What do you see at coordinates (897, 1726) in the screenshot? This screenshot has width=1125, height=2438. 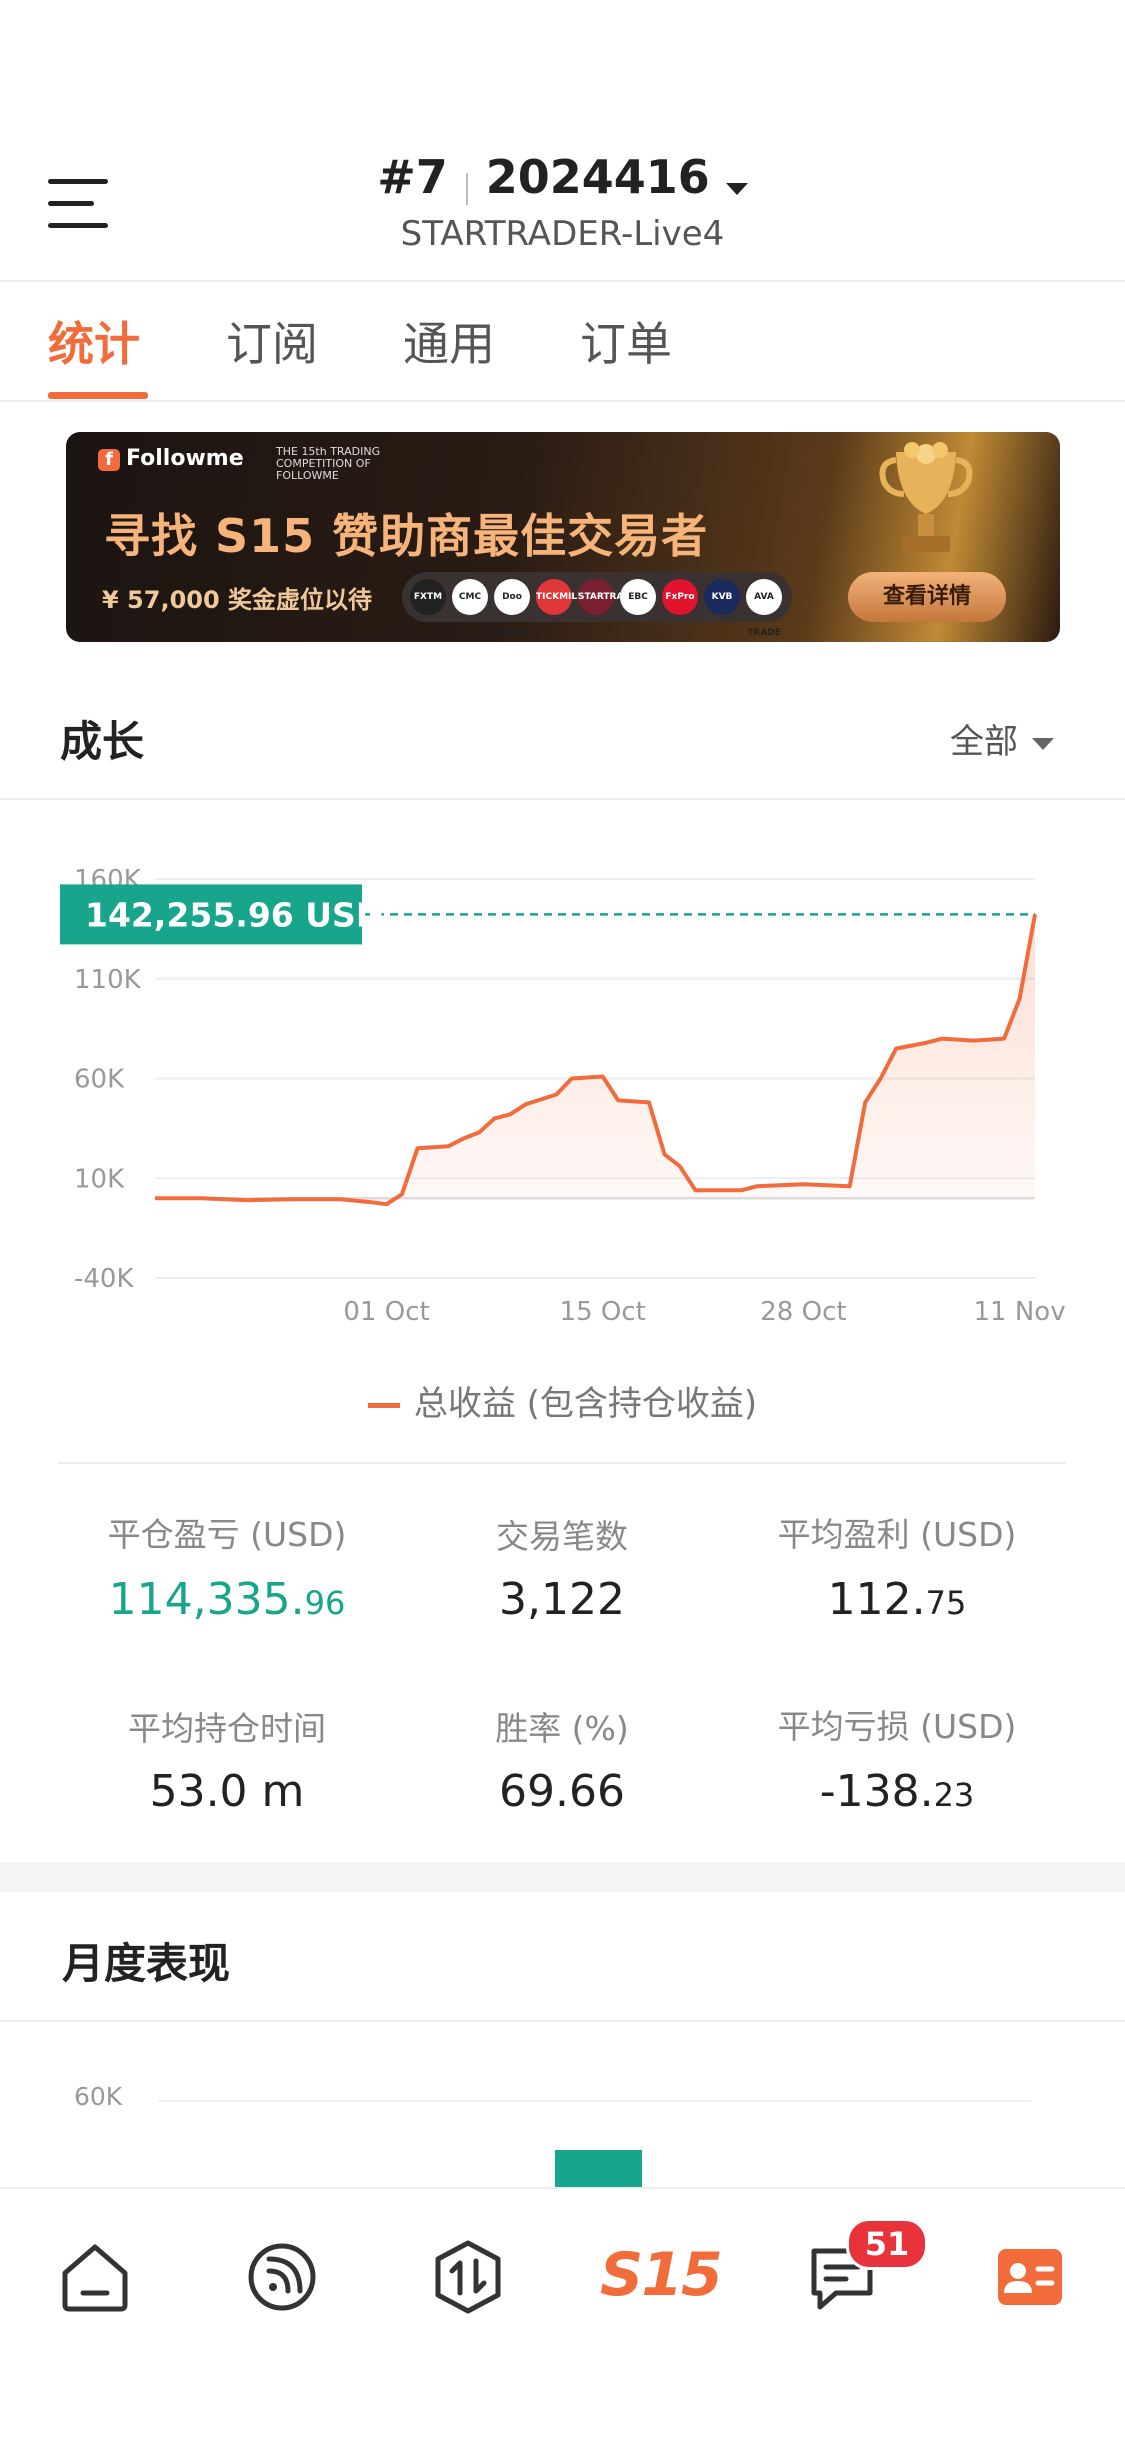 I see `stat-label: 平均亏损 (USD)` at bounding box center [897, 1726].